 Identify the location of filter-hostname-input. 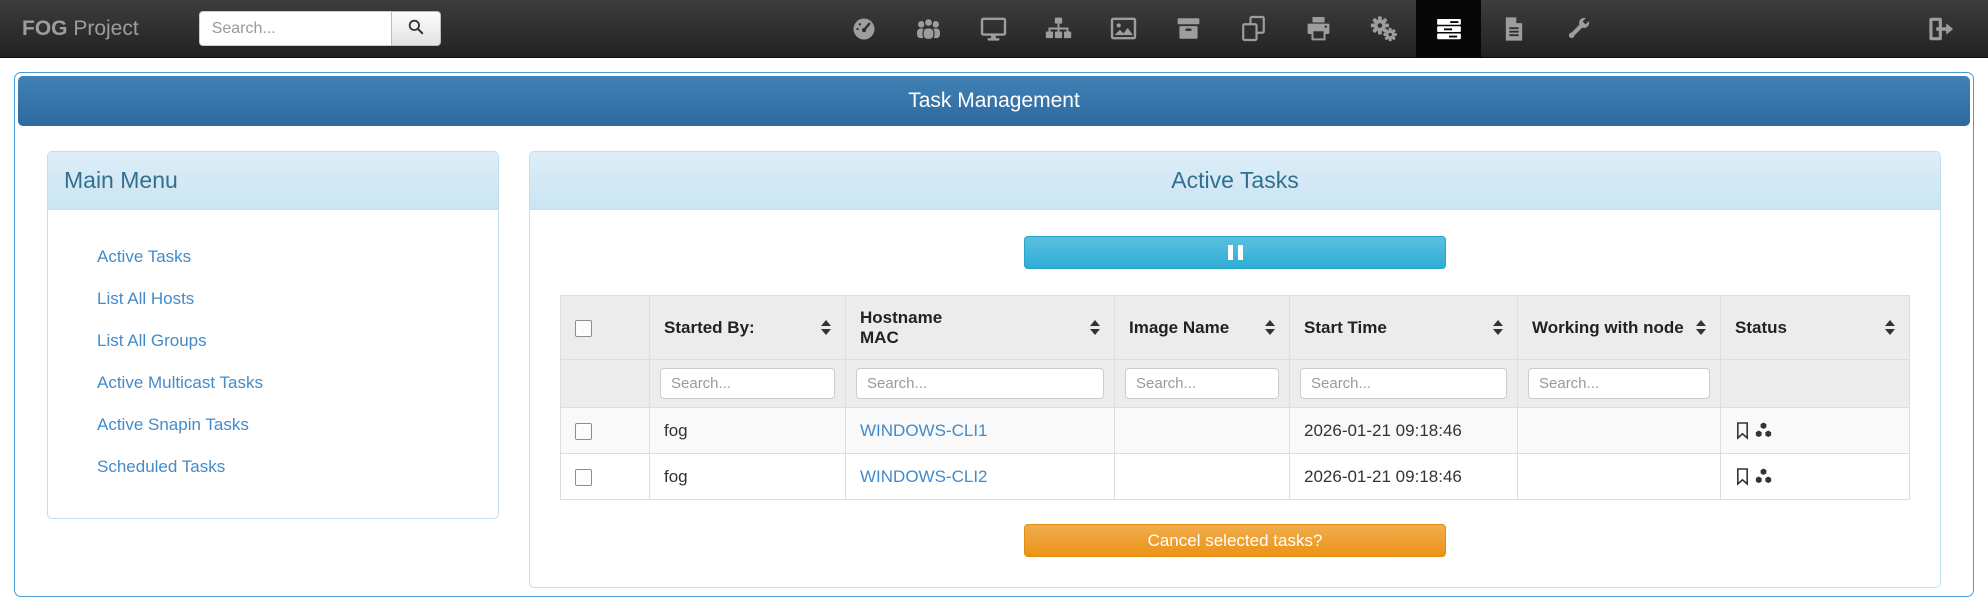
(980, 383).